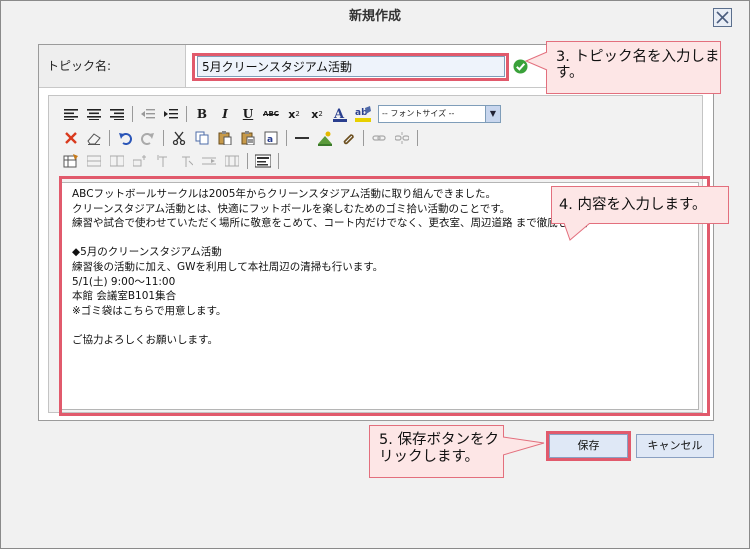 This screenshot has height=549, width=750. Describe the element at coordinates (94, 138) in the screenshot. I see `eraser-icon` at that location.